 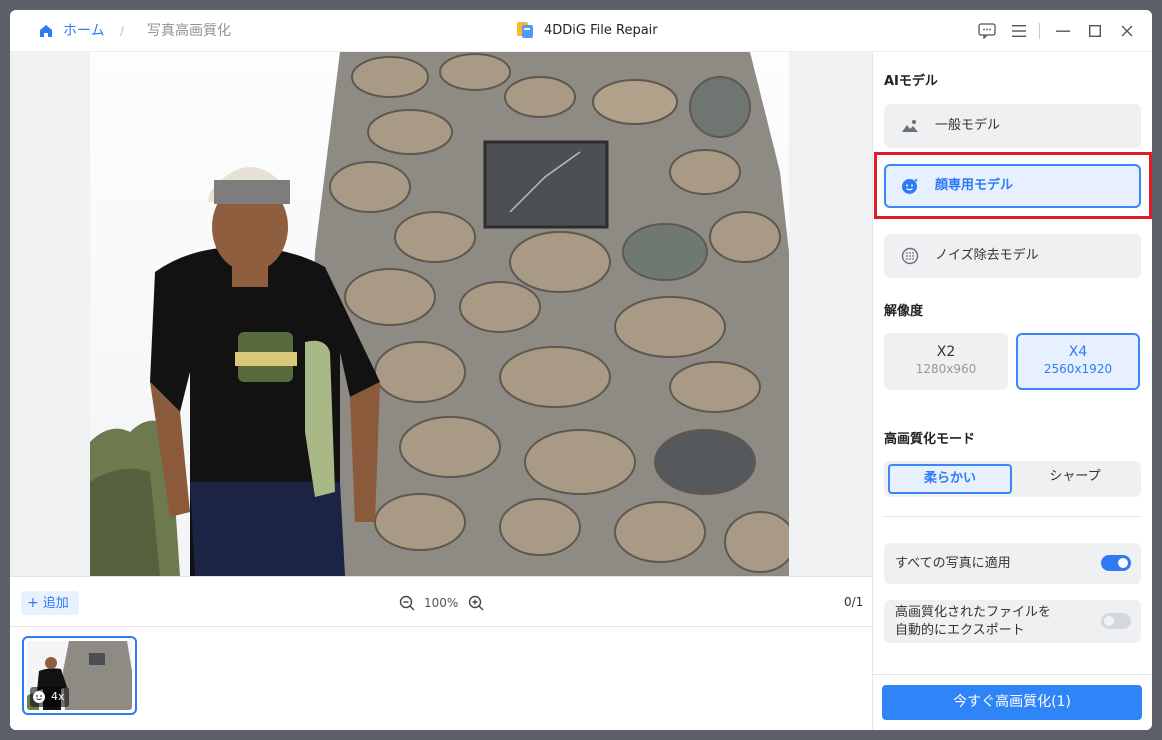 I want to click on minimize-icon, so click(x=1063, y=31).